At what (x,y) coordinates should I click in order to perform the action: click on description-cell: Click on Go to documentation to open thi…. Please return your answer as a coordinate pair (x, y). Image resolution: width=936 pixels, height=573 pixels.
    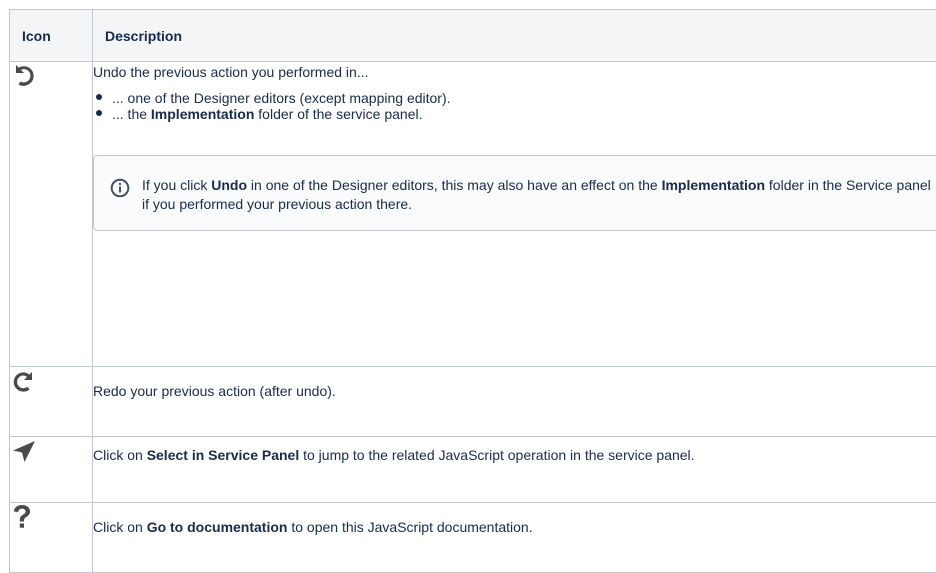
    Looking at the image, I should click on (514, 538).